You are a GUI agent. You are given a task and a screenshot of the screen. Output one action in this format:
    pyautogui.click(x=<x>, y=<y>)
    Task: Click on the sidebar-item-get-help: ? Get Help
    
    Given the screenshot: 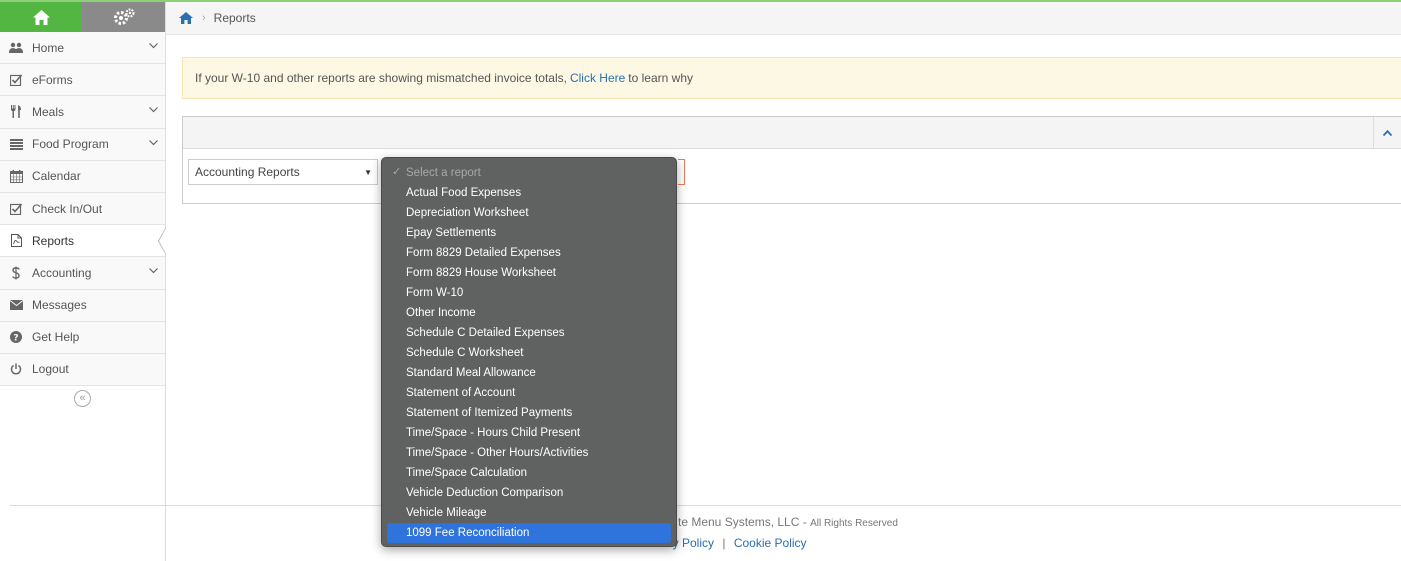 What is the action you would take?
    pyautogui.click(x=82, y=337)
    